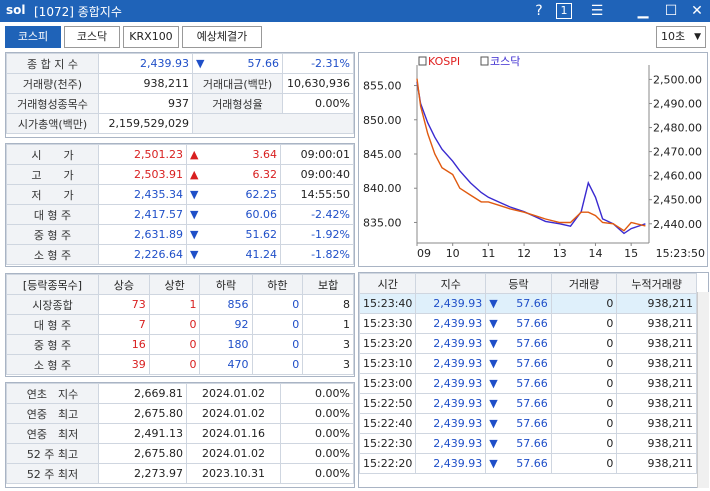 Image resolution: width=710 pixels, height=491 pixels. I want to click on up-arrow-icon: ▲, so click(194, 154).